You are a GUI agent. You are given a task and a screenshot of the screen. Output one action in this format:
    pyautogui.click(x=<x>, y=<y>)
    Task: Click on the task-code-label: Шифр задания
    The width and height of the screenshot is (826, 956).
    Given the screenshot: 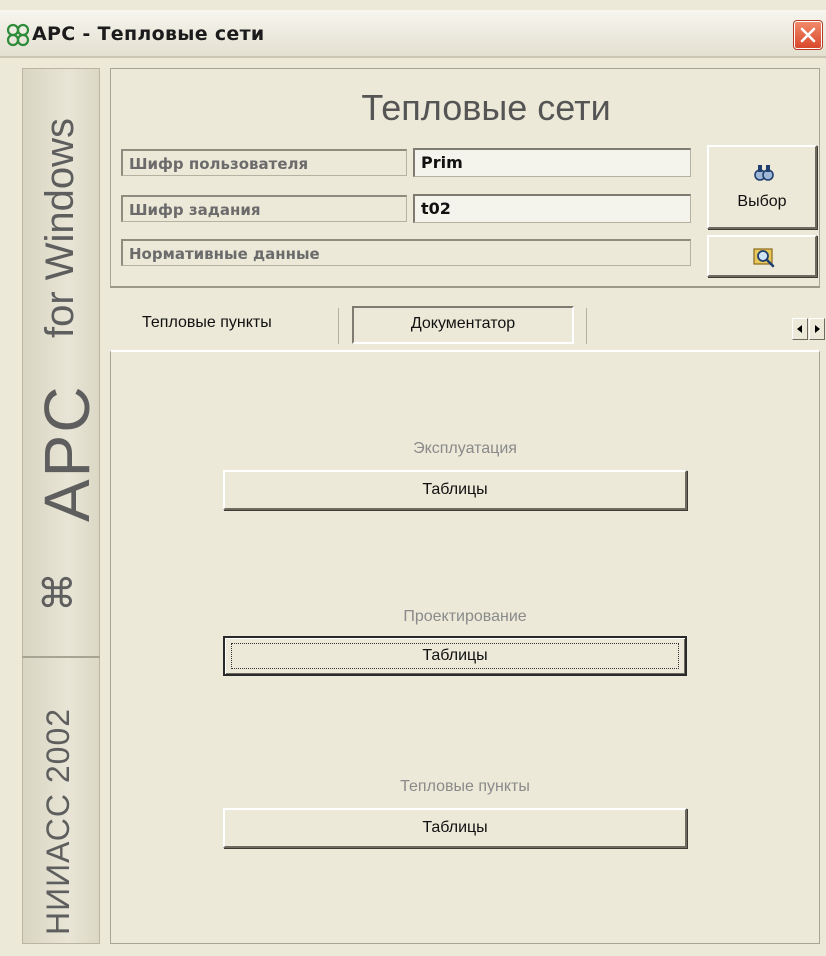 What is the action you would take?
    pyautogui.click(x=264, y=208)
    